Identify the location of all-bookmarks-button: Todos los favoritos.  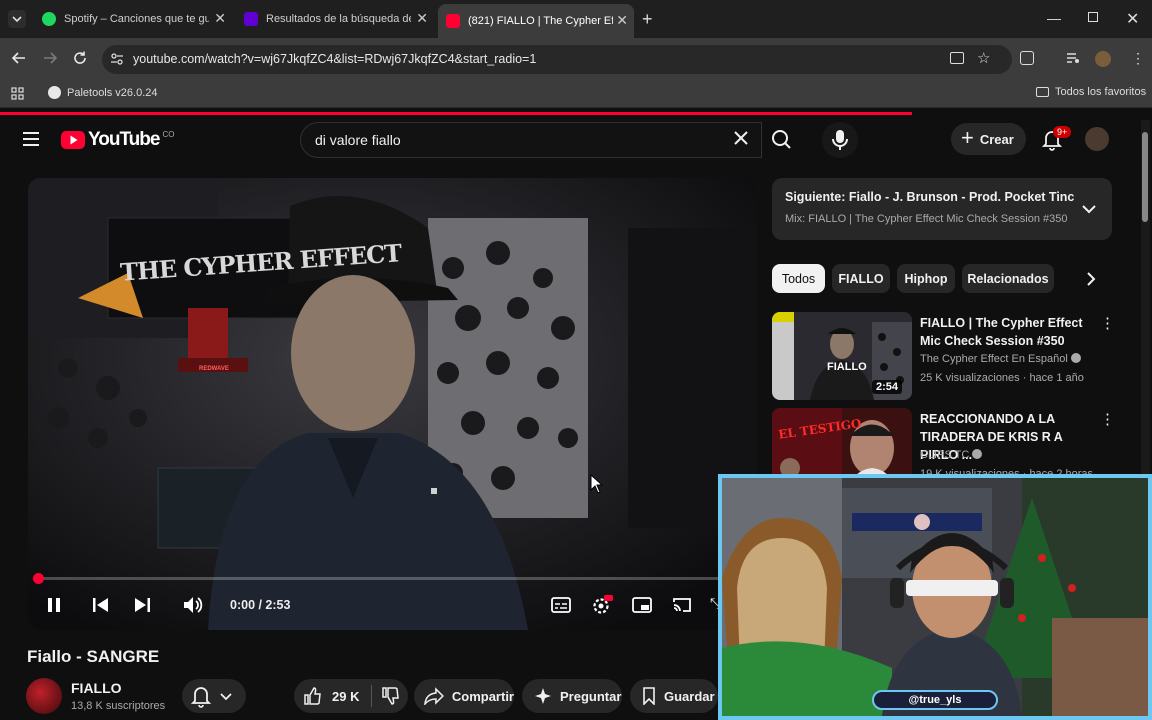
(1091, 92).